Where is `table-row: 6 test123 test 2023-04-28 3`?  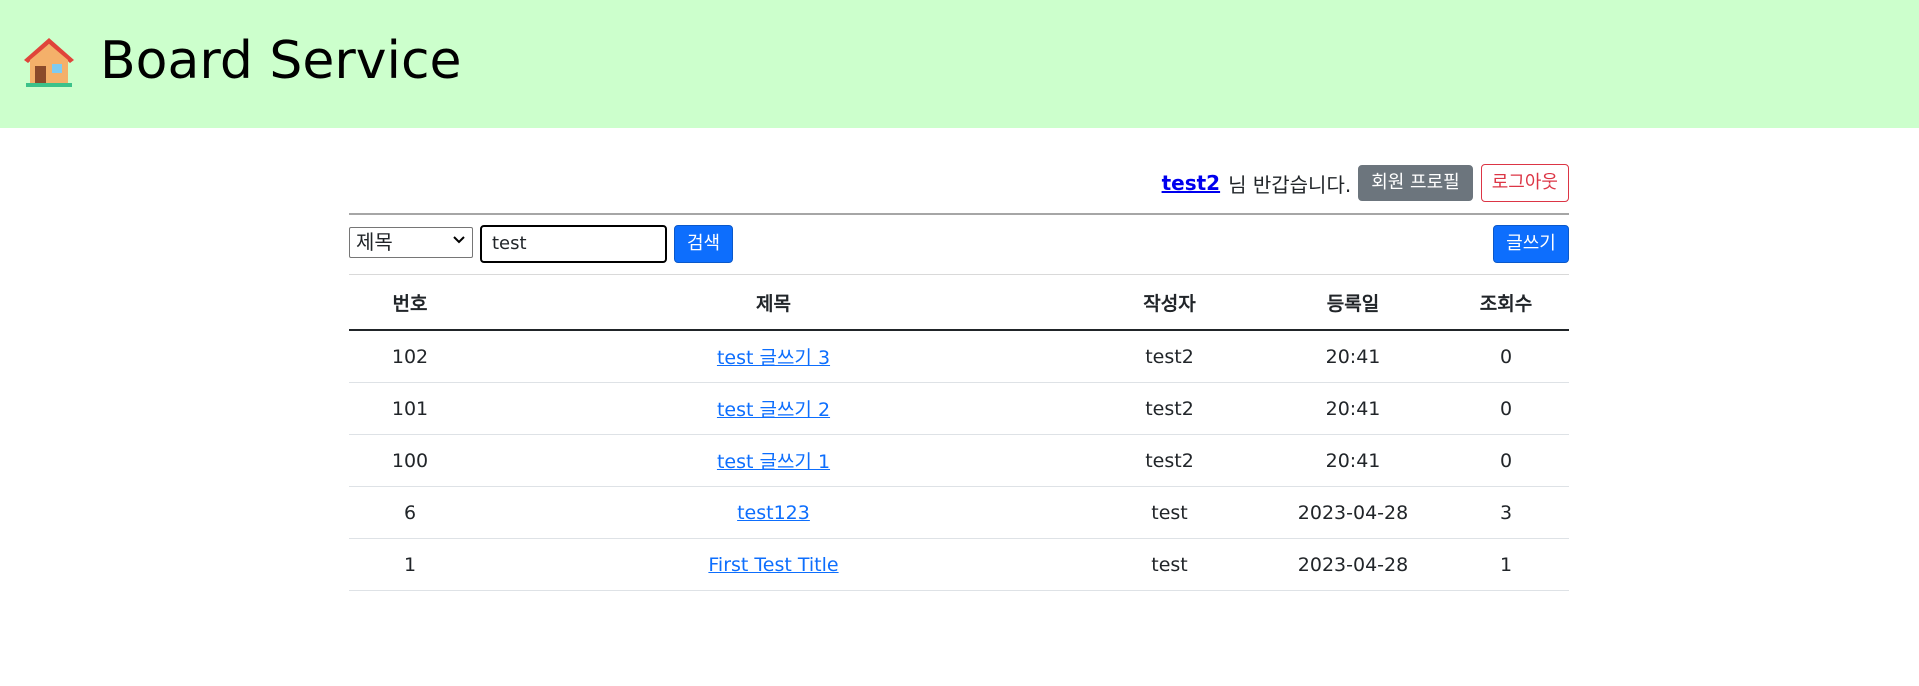 table-row: 6 test123 test 2023-04-28 3 is located at coordinates (959, 512).